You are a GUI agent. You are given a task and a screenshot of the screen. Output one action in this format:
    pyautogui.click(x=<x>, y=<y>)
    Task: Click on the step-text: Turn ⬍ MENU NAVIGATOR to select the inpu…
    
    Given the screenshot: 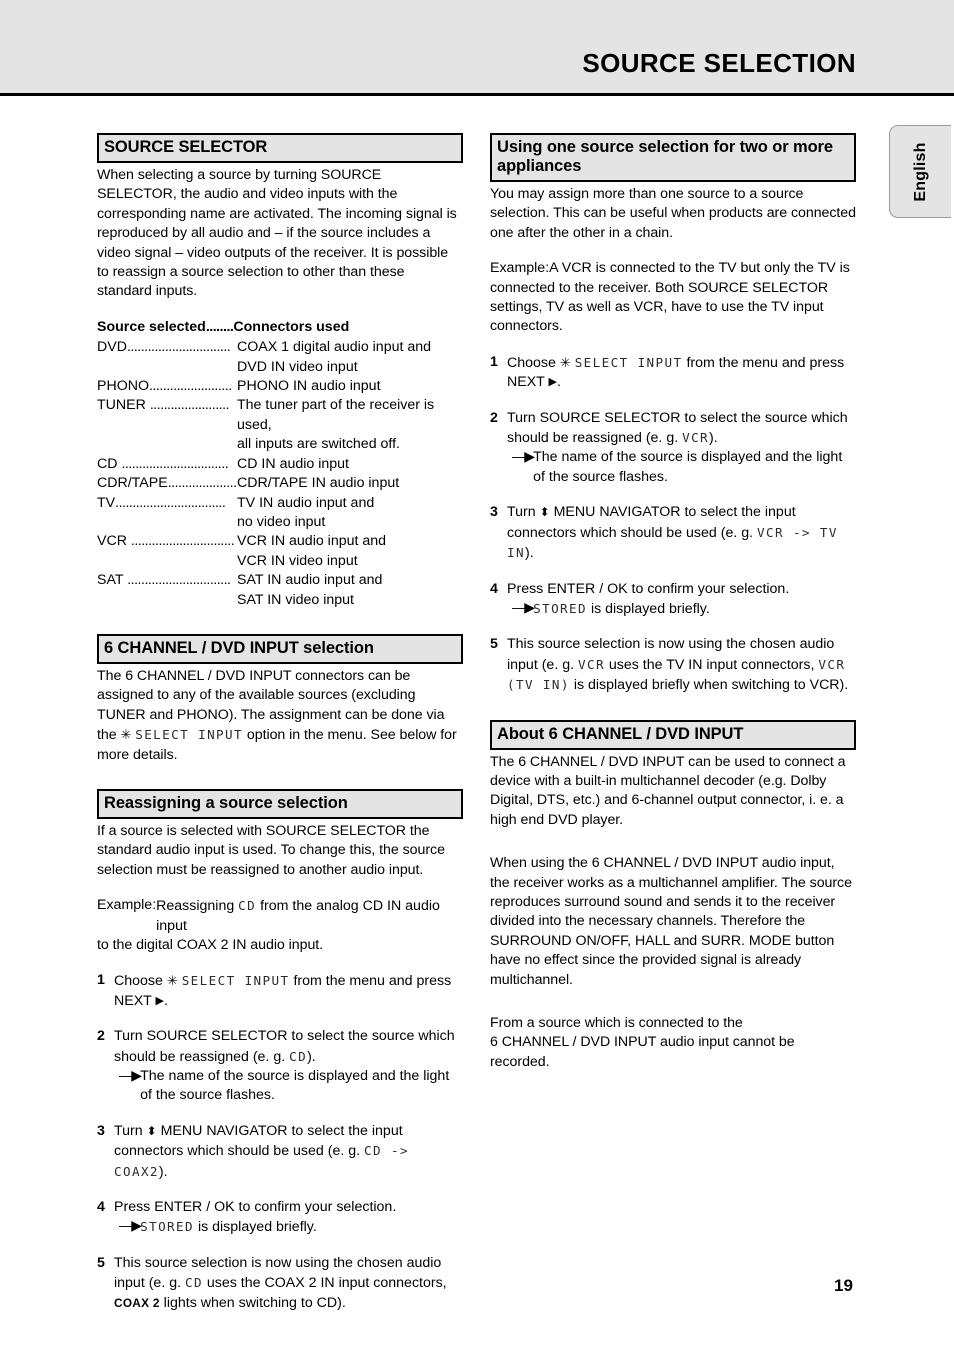 What is the action you would take?
    pyautogui.click(x=681, y=533)
    